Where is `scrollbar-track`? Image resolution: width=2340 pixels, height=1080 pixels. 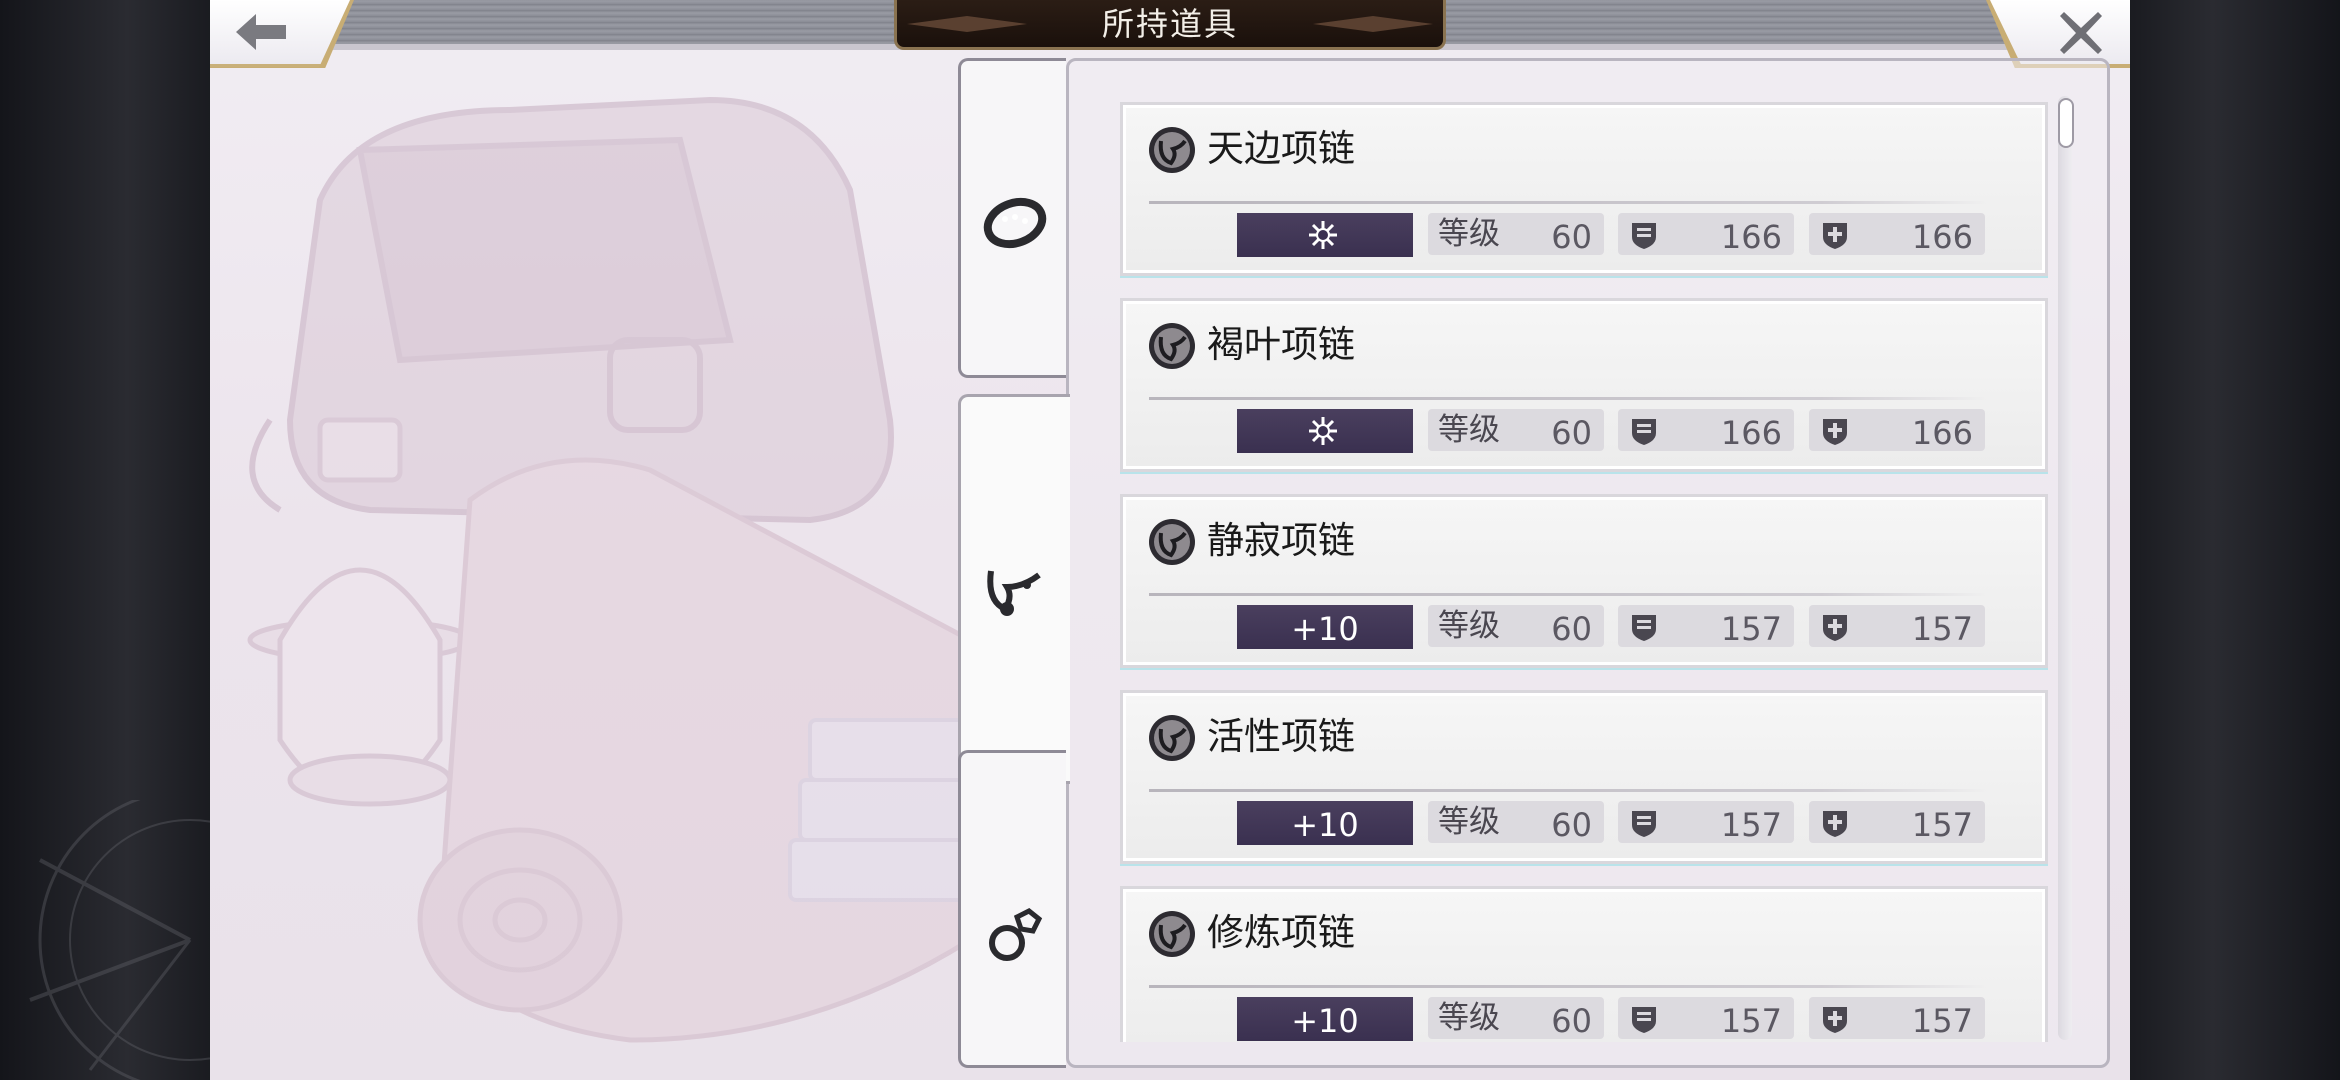 scrollbar-track is located at coordinates (2065, 568).